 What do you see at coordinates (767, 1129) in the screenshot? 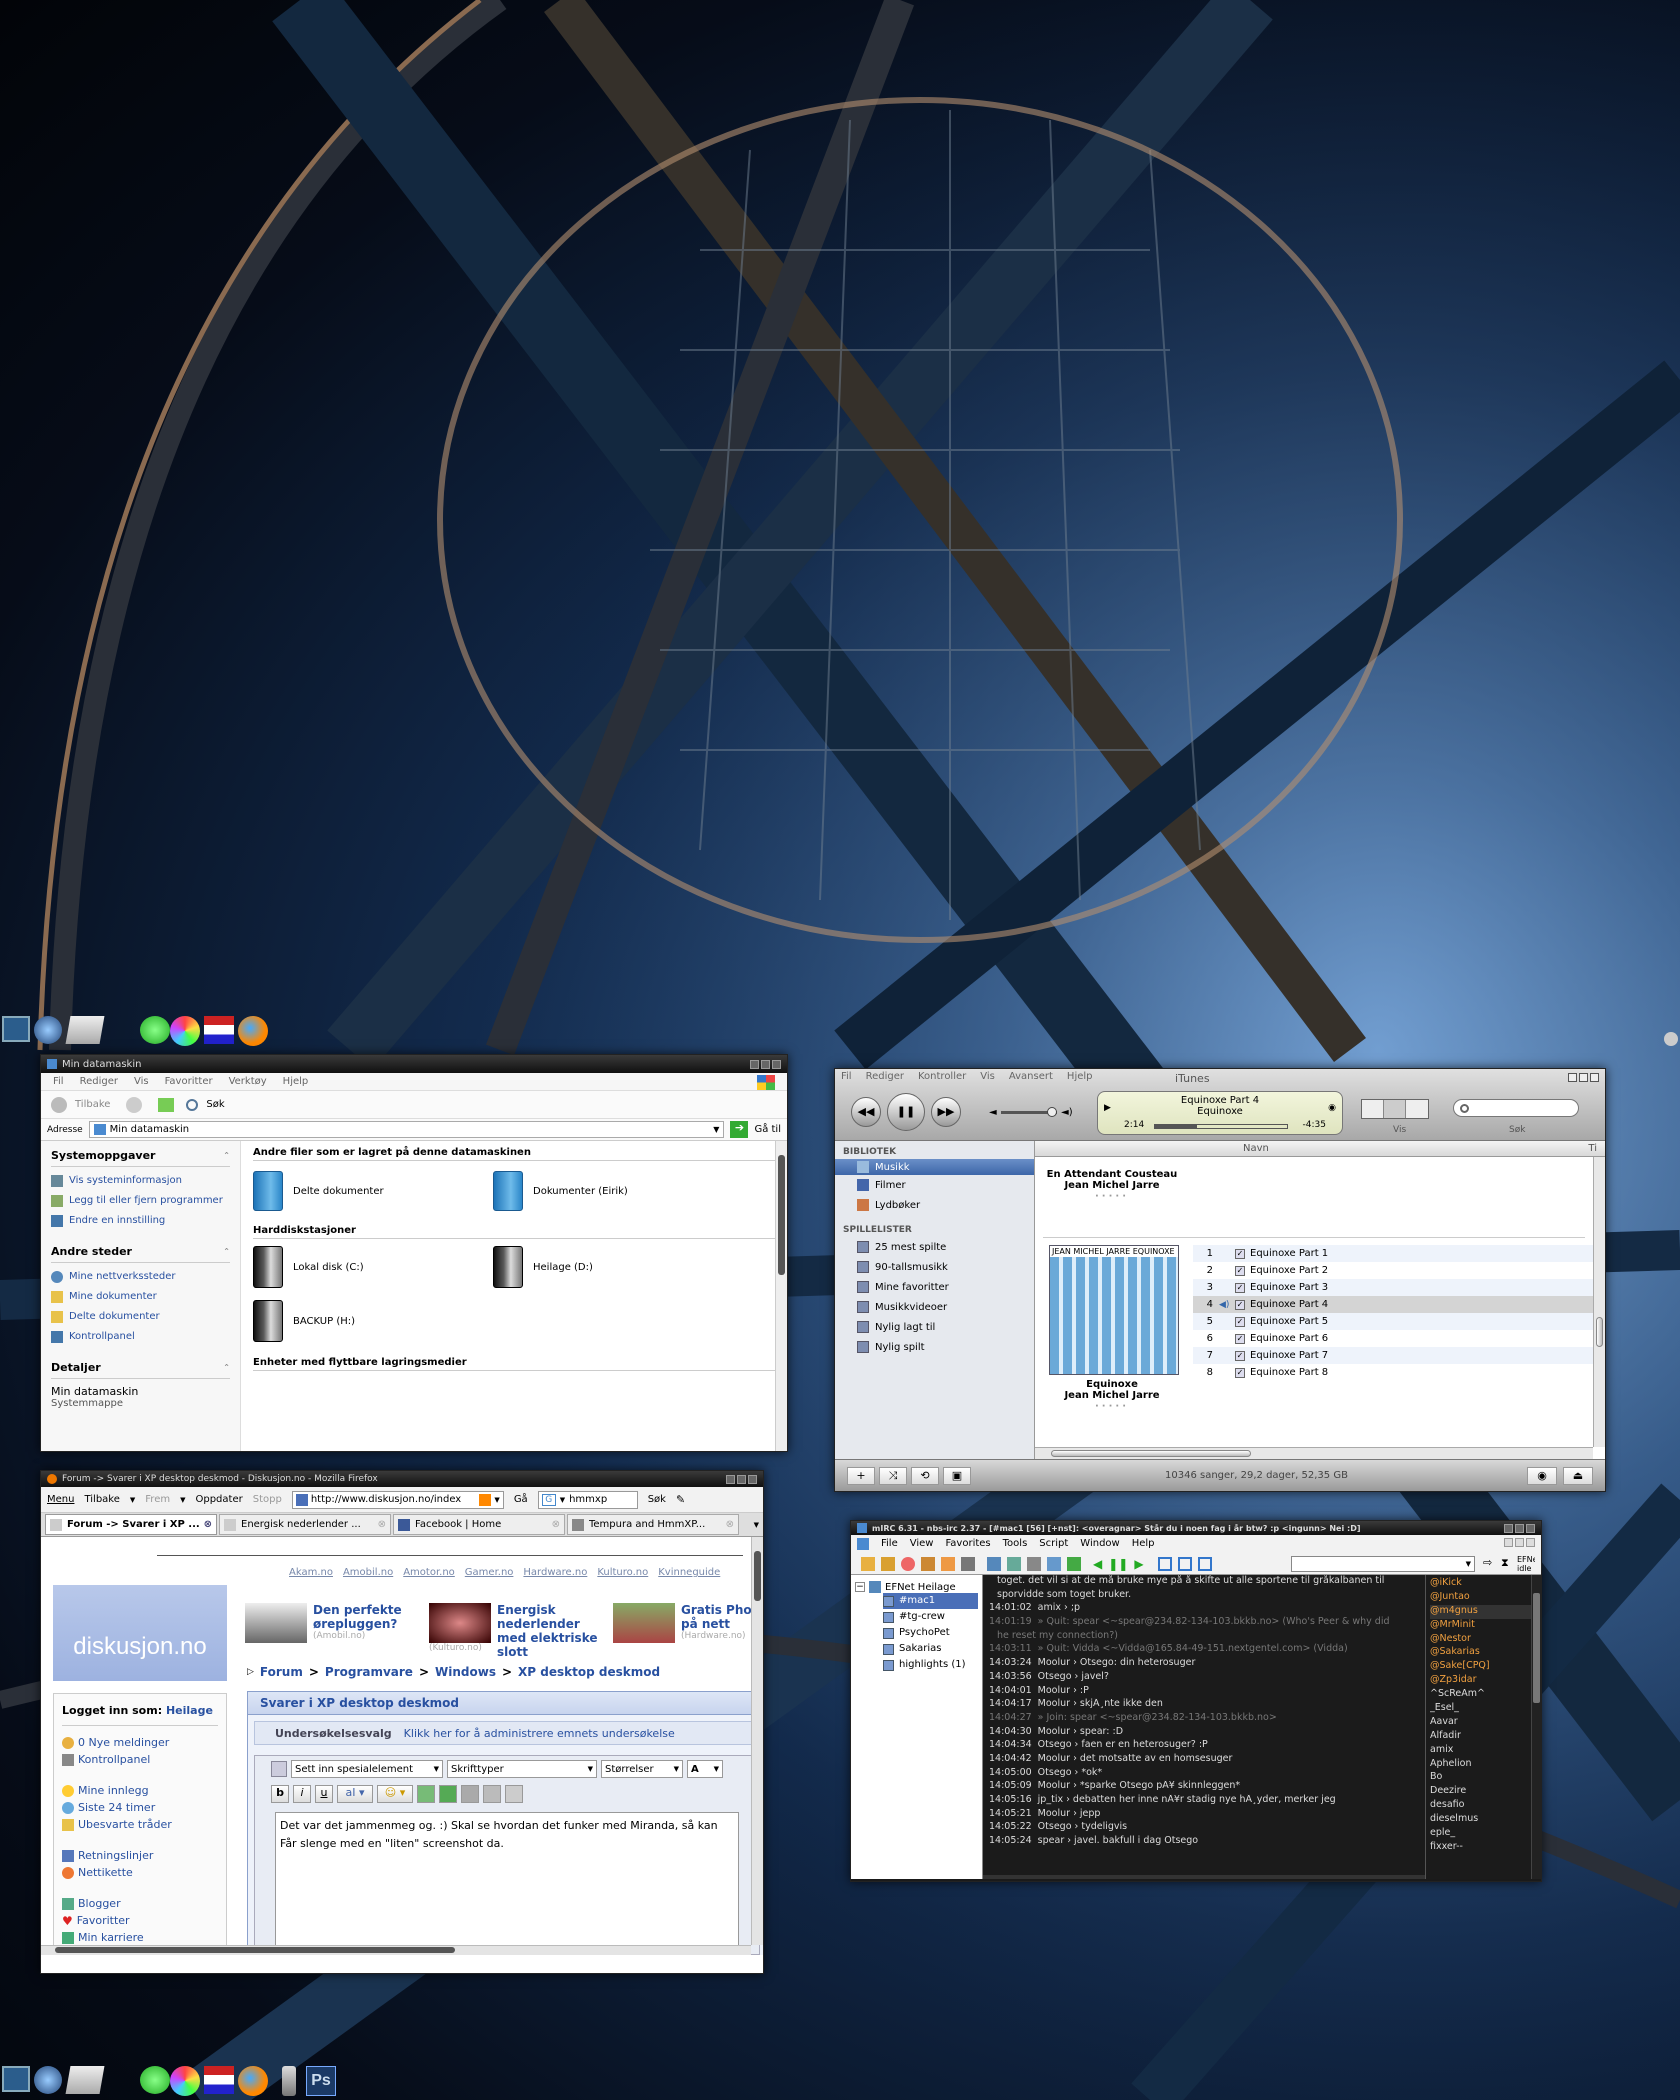
I see `go-button: Gå til` at bounding box center [767, 1129].